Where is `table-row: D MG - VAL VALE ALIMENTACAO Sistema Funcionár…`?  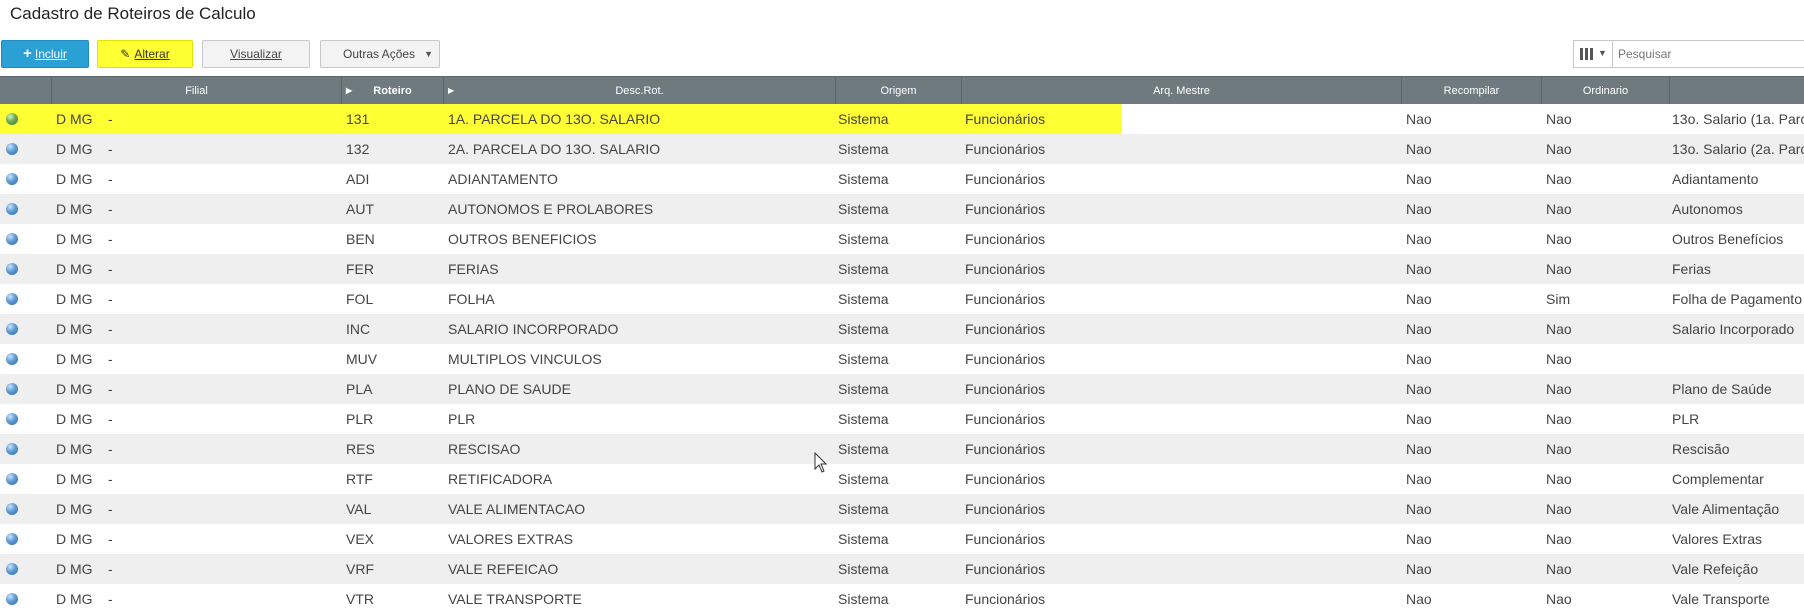 table-row: D MG - VAL VALE ALIMENTACAO Sistema Funcionár… is located at coordinates (902, 509).